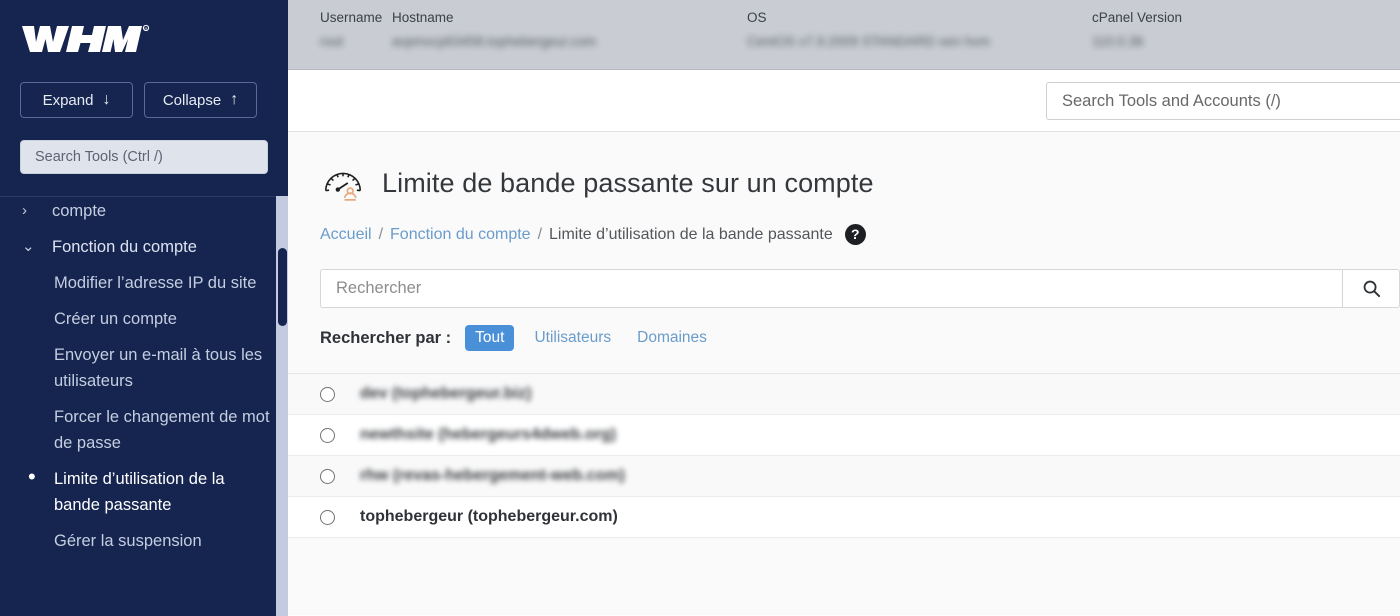 Image resolution: width=1400 pixels, height=616 pixels. What do you see at coordinates (831, 288) in the screenshot?
I see `account-search-input` at bounding box center [831, 288].